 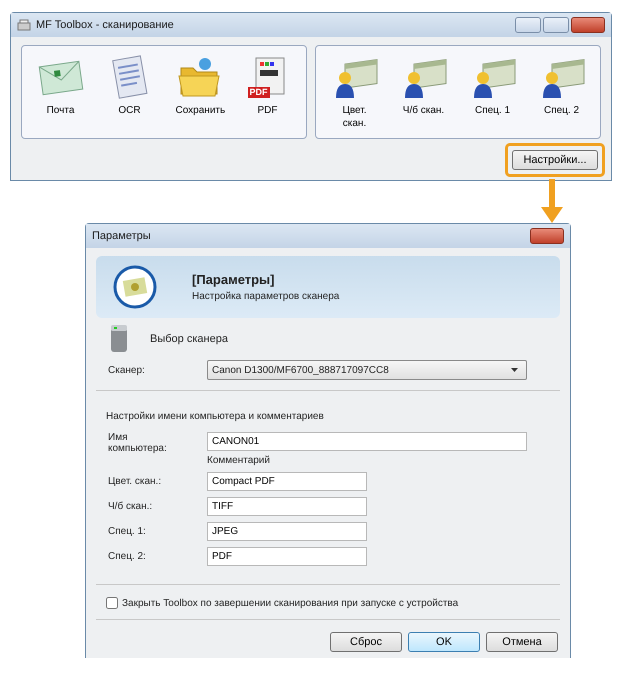 I want to click on scan-button: OCR, so click(x=130, y=94).